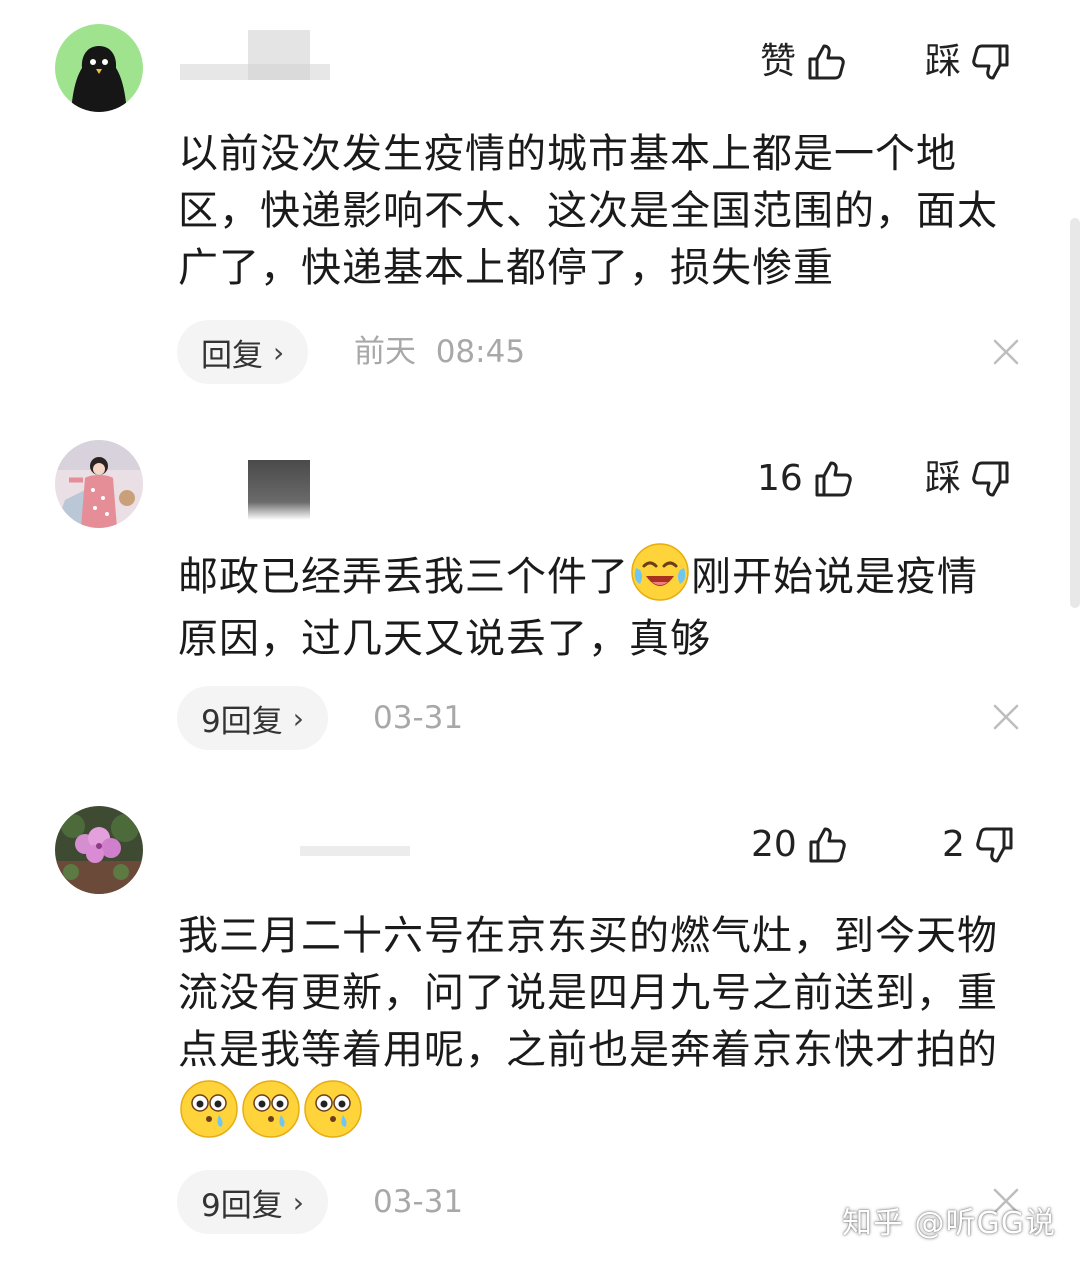 Image resolution: width=1080 pixels, height=1263 pixels. I want to click on dislike-button: 2, so click(978, 845).